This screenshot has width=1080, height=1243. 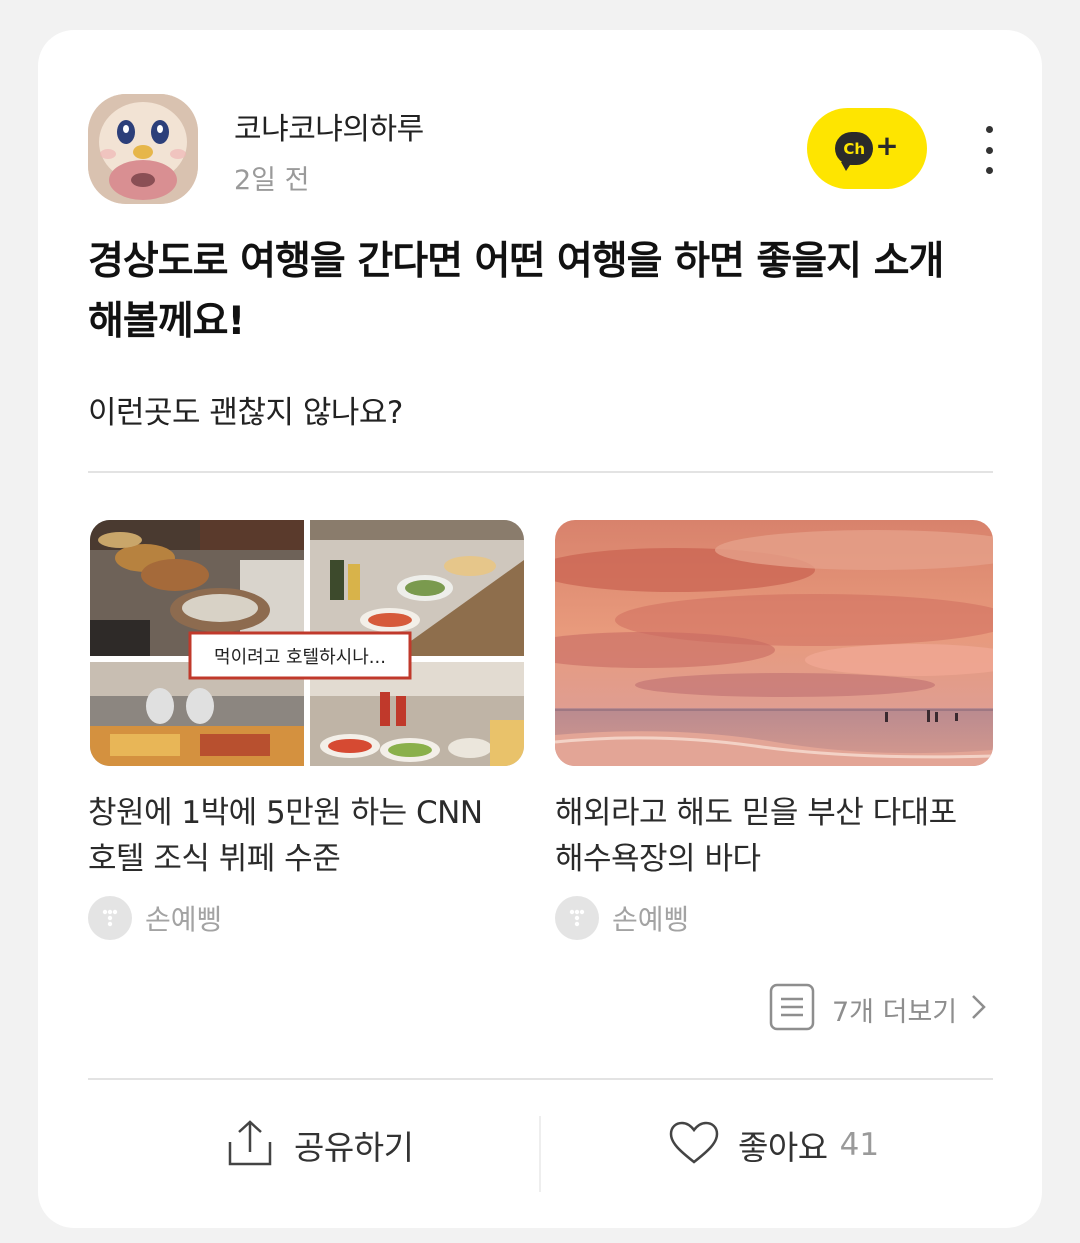 I want to click on like-button: 좋아요 41, so click(x=773, y=1145).